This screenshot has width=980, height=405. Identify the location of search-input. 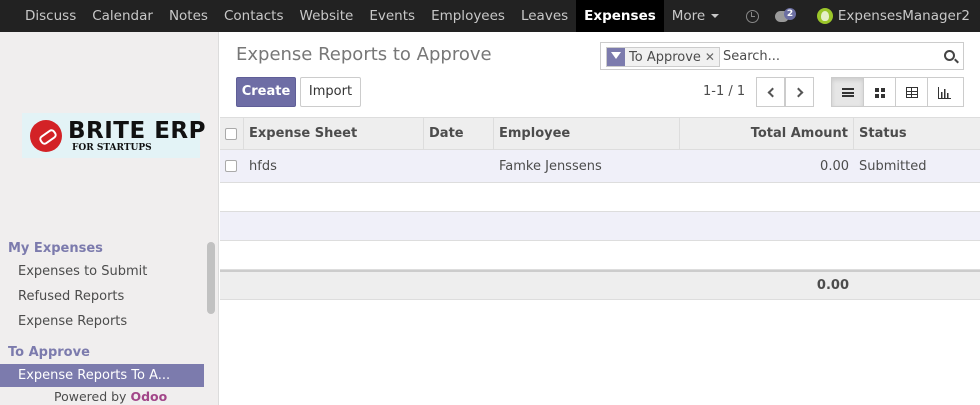
(828, 56).